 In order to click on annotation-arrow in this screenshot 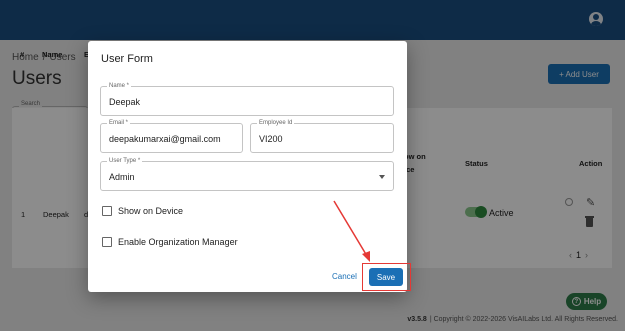, I will do `click(351, 231)`.